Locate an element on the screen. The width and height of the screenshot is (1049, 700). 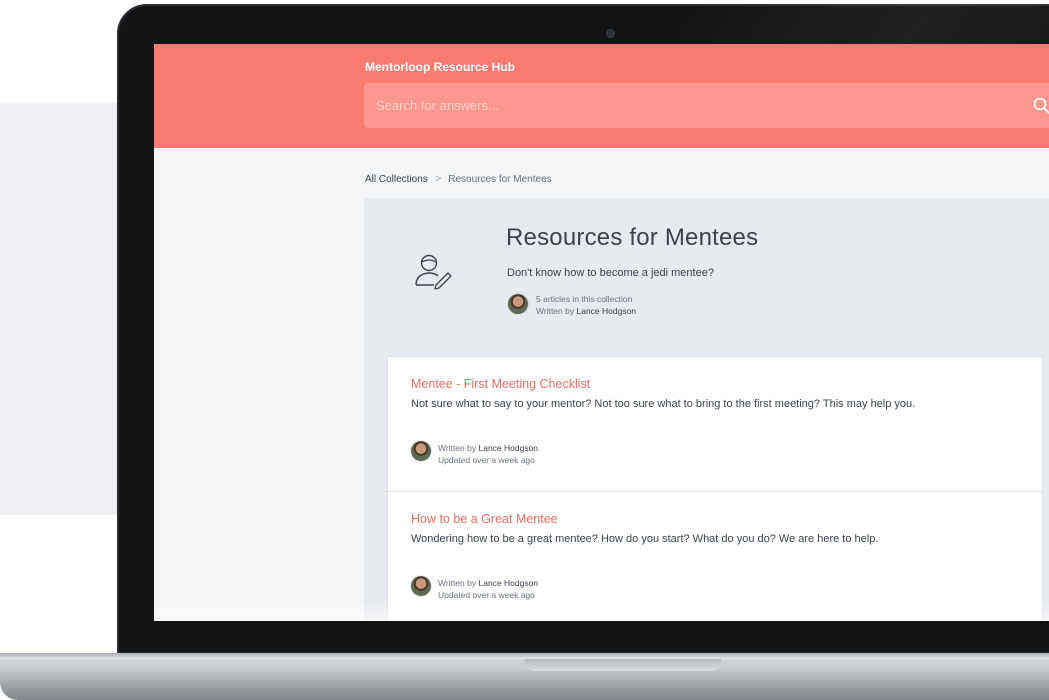
collection-author-line: Written by Lance Hodgson is located at coordinates (586, 311).